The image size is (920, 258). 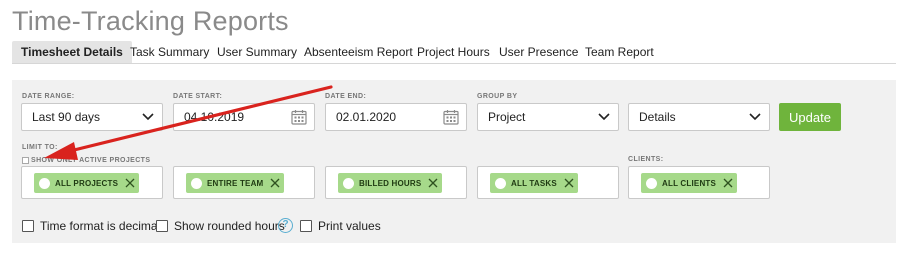 What do you see at coordinates (257, 52) in the screenshot?
I see `tab-user-summary: User Summary` at bounding box center [257, 52].